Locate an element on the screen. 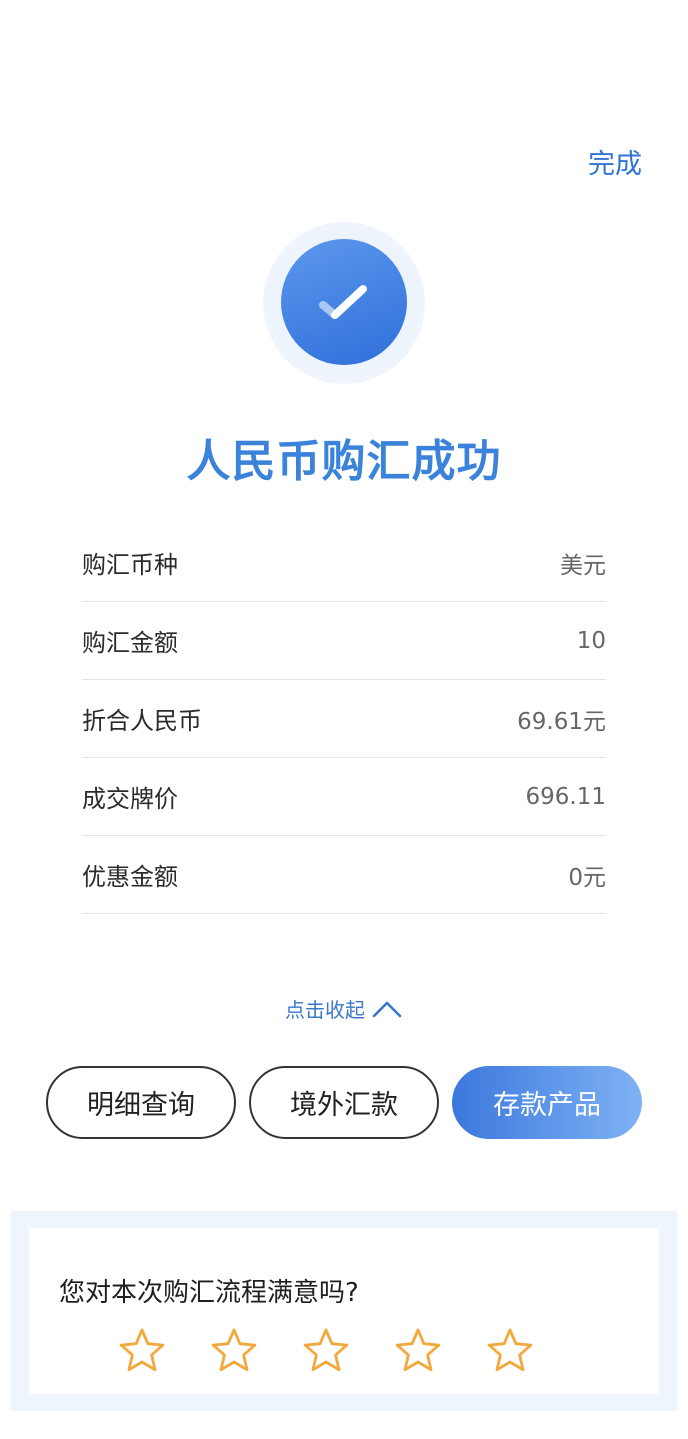  chevron-up-icon is located at coordinates (387, 1009).